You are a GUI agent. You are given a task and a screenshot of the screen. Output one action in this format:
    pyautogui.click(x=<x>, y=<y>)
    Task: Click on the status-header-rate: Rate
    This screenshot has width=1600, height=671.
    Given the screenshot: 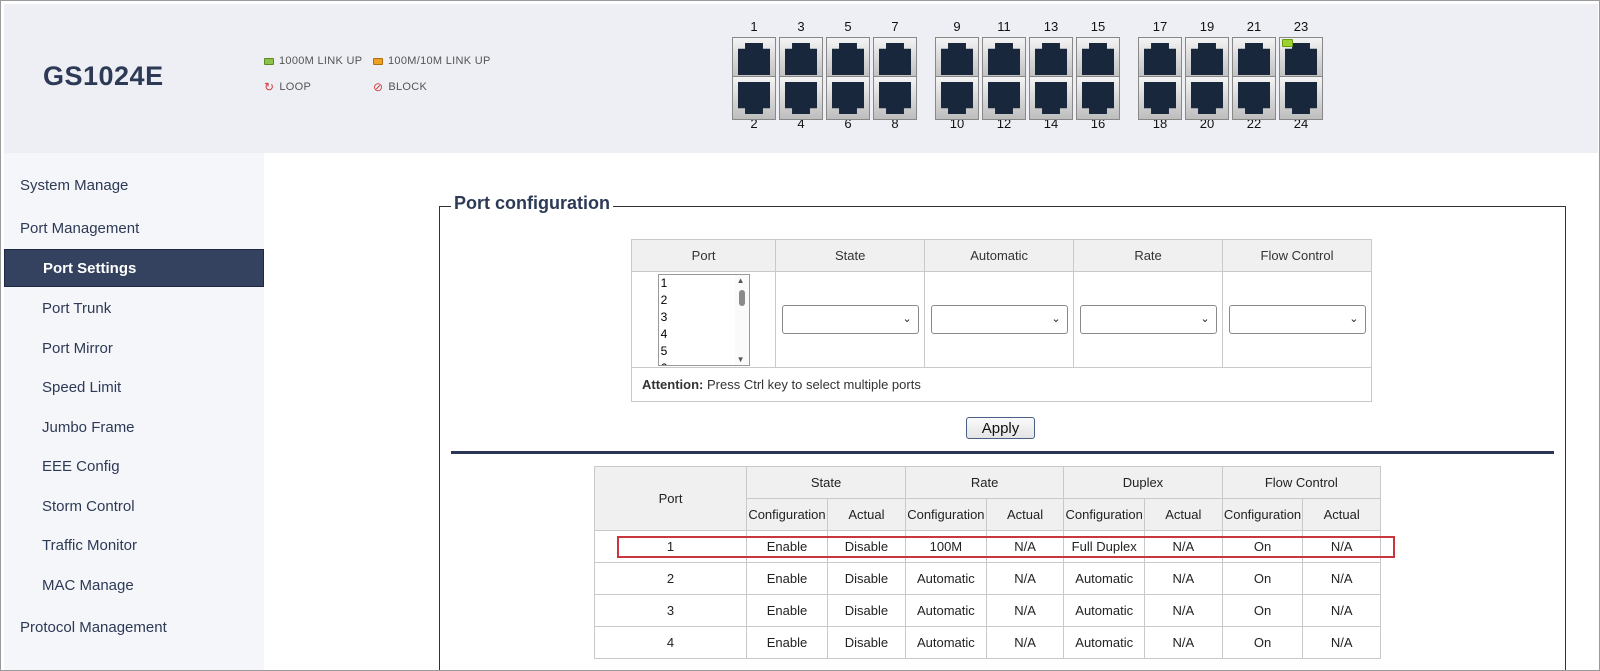 What is the action you would take?
    pyautogui.click(x=984, y=482)
    